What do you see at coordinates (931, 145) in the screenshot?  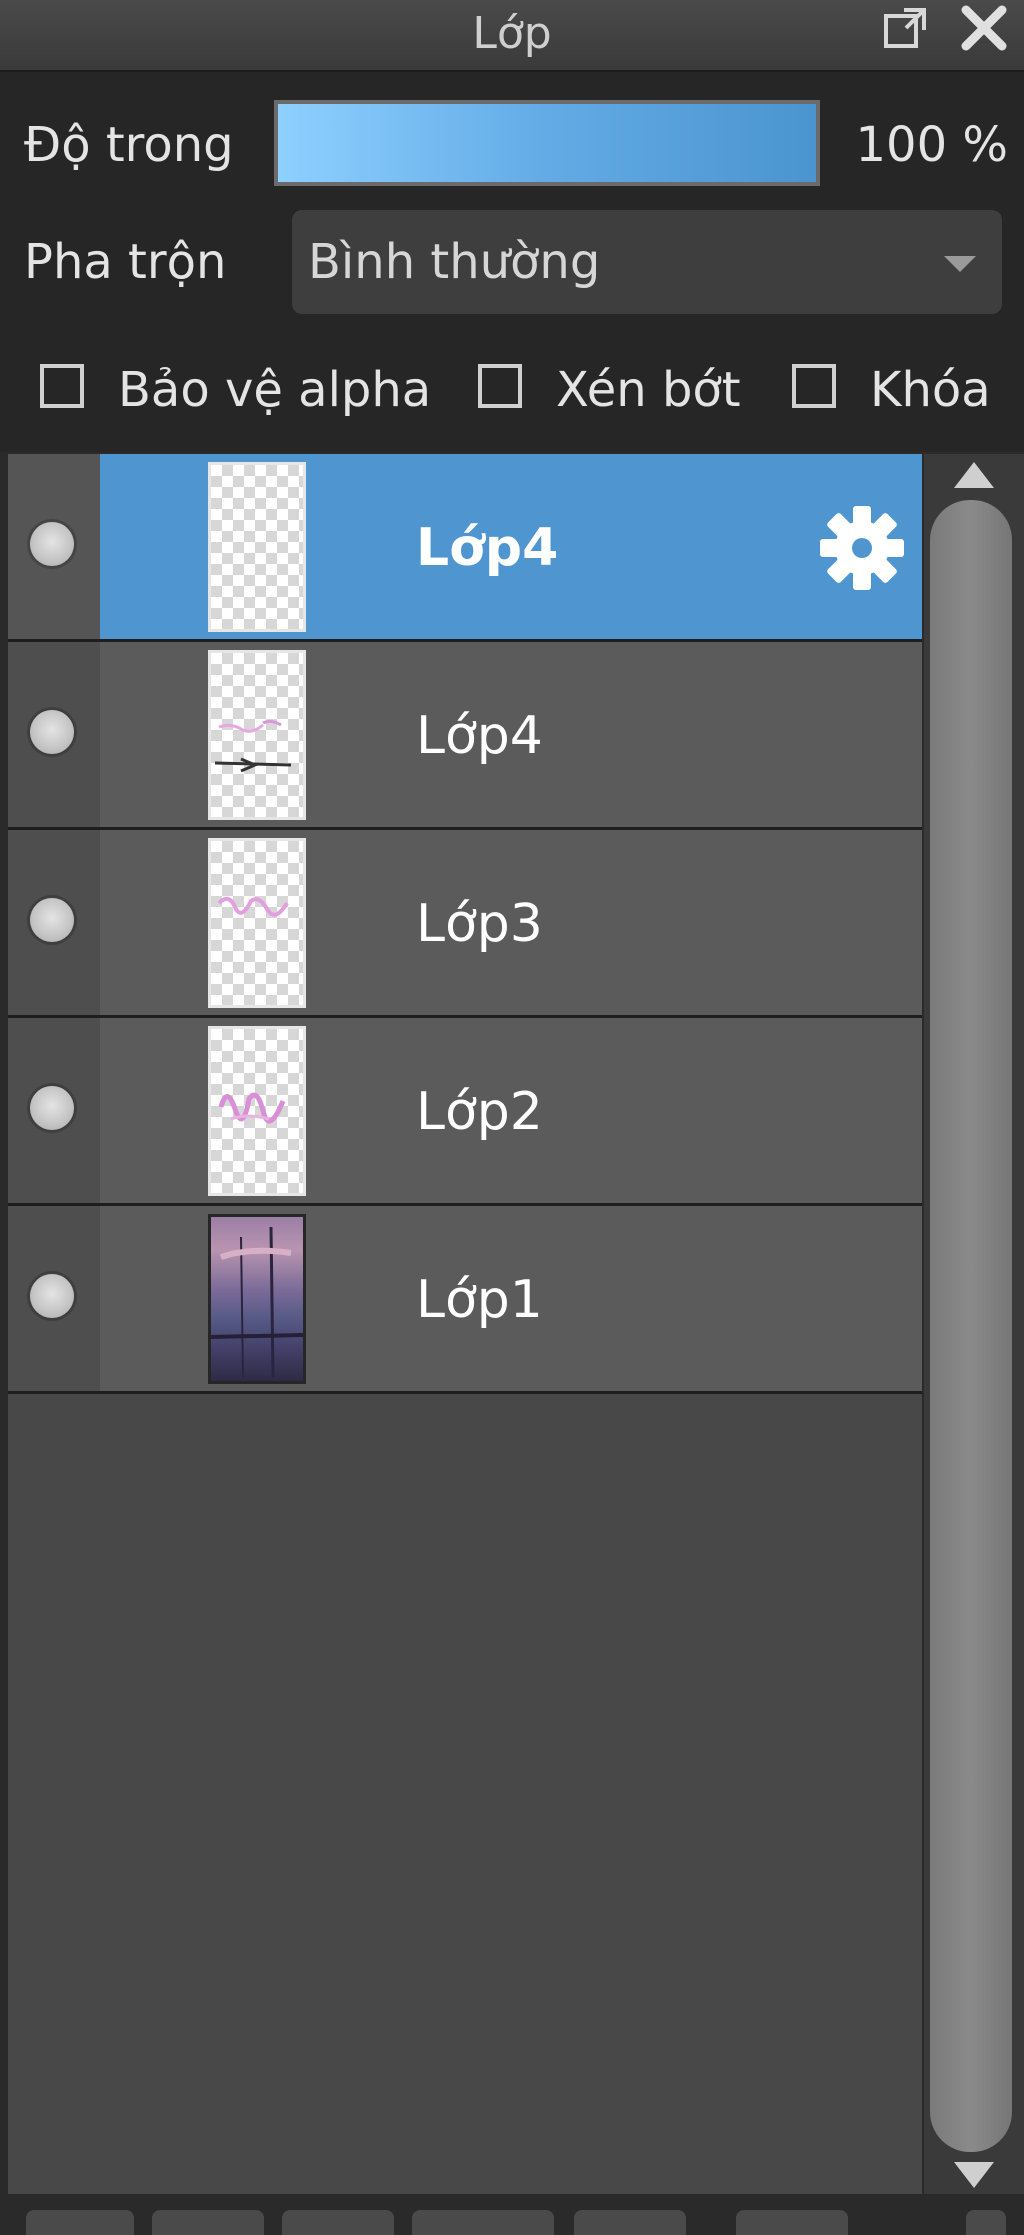 I see `opacity-value: 100 %` at bounding box center [931, 145].